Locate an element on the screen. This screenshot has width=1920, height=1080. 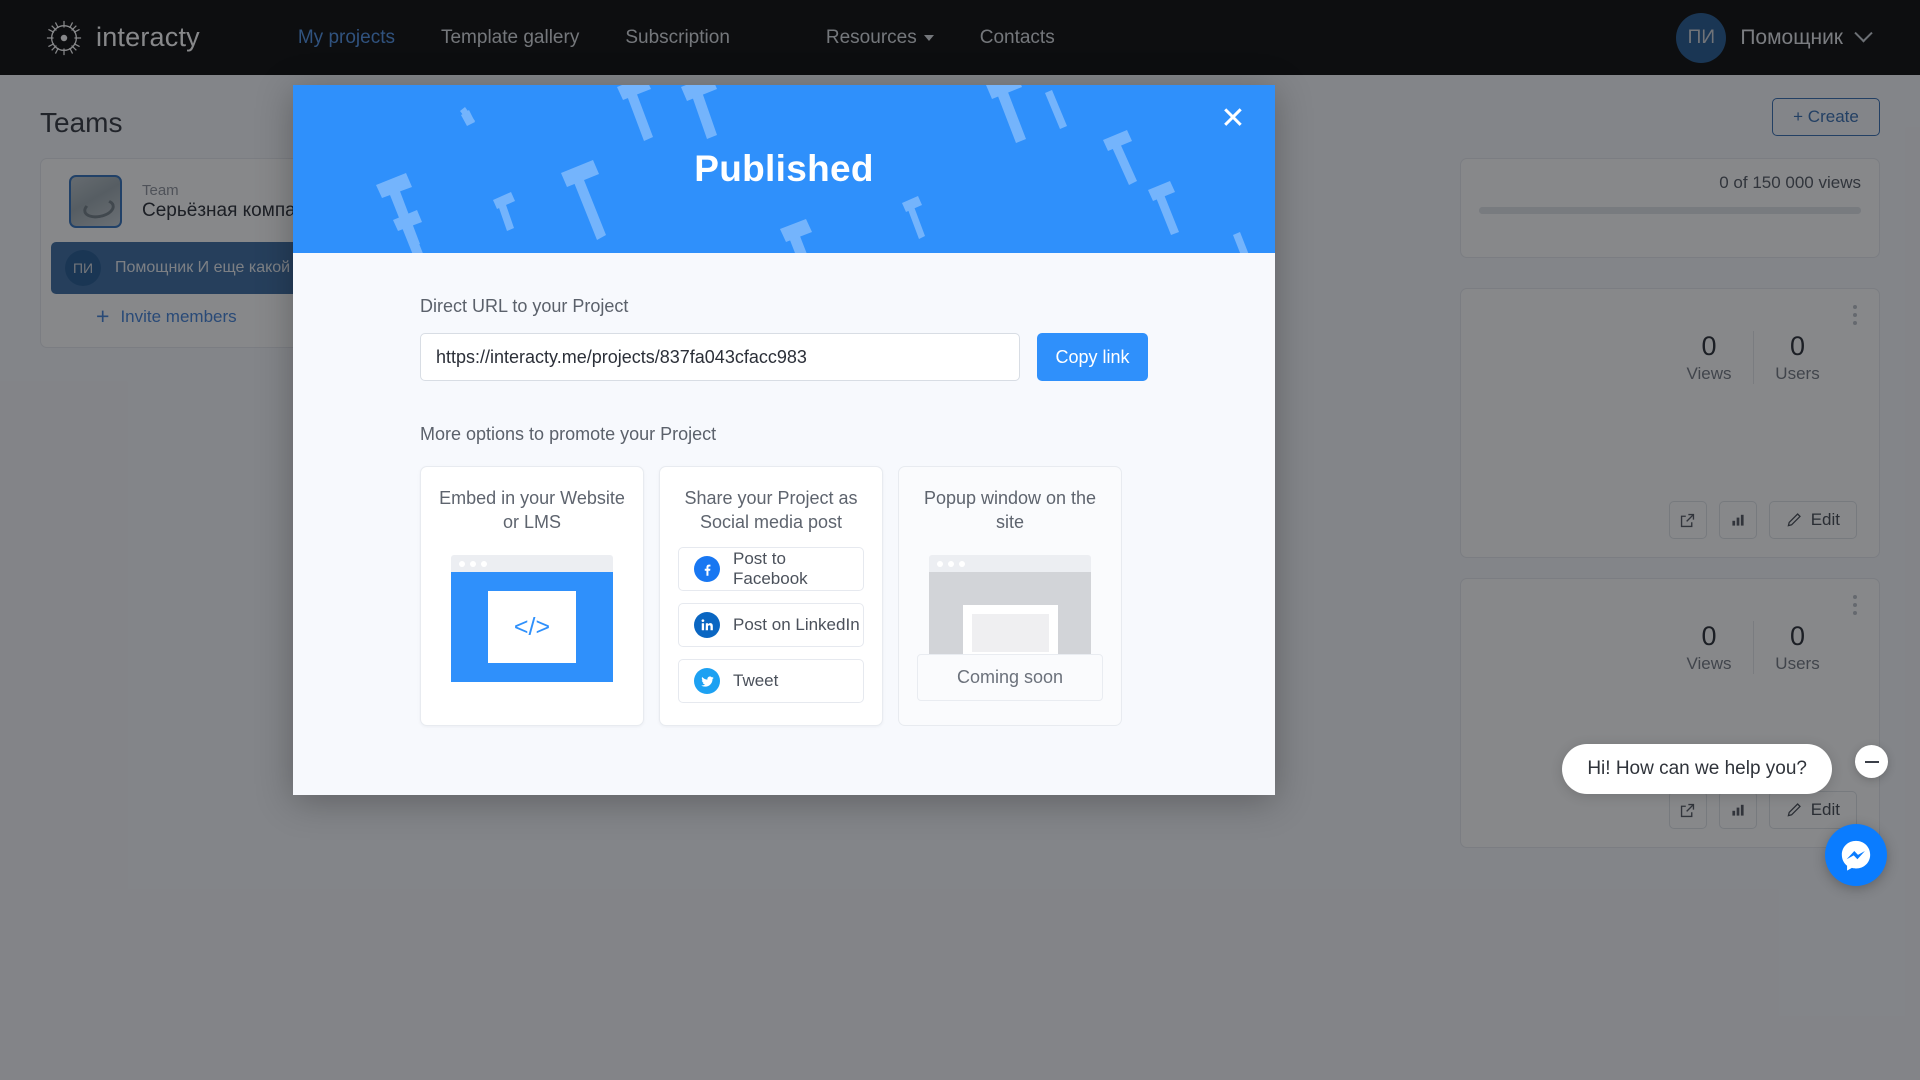
social-button-label: Post on LinkedIn is located at coordinates (796, 624).